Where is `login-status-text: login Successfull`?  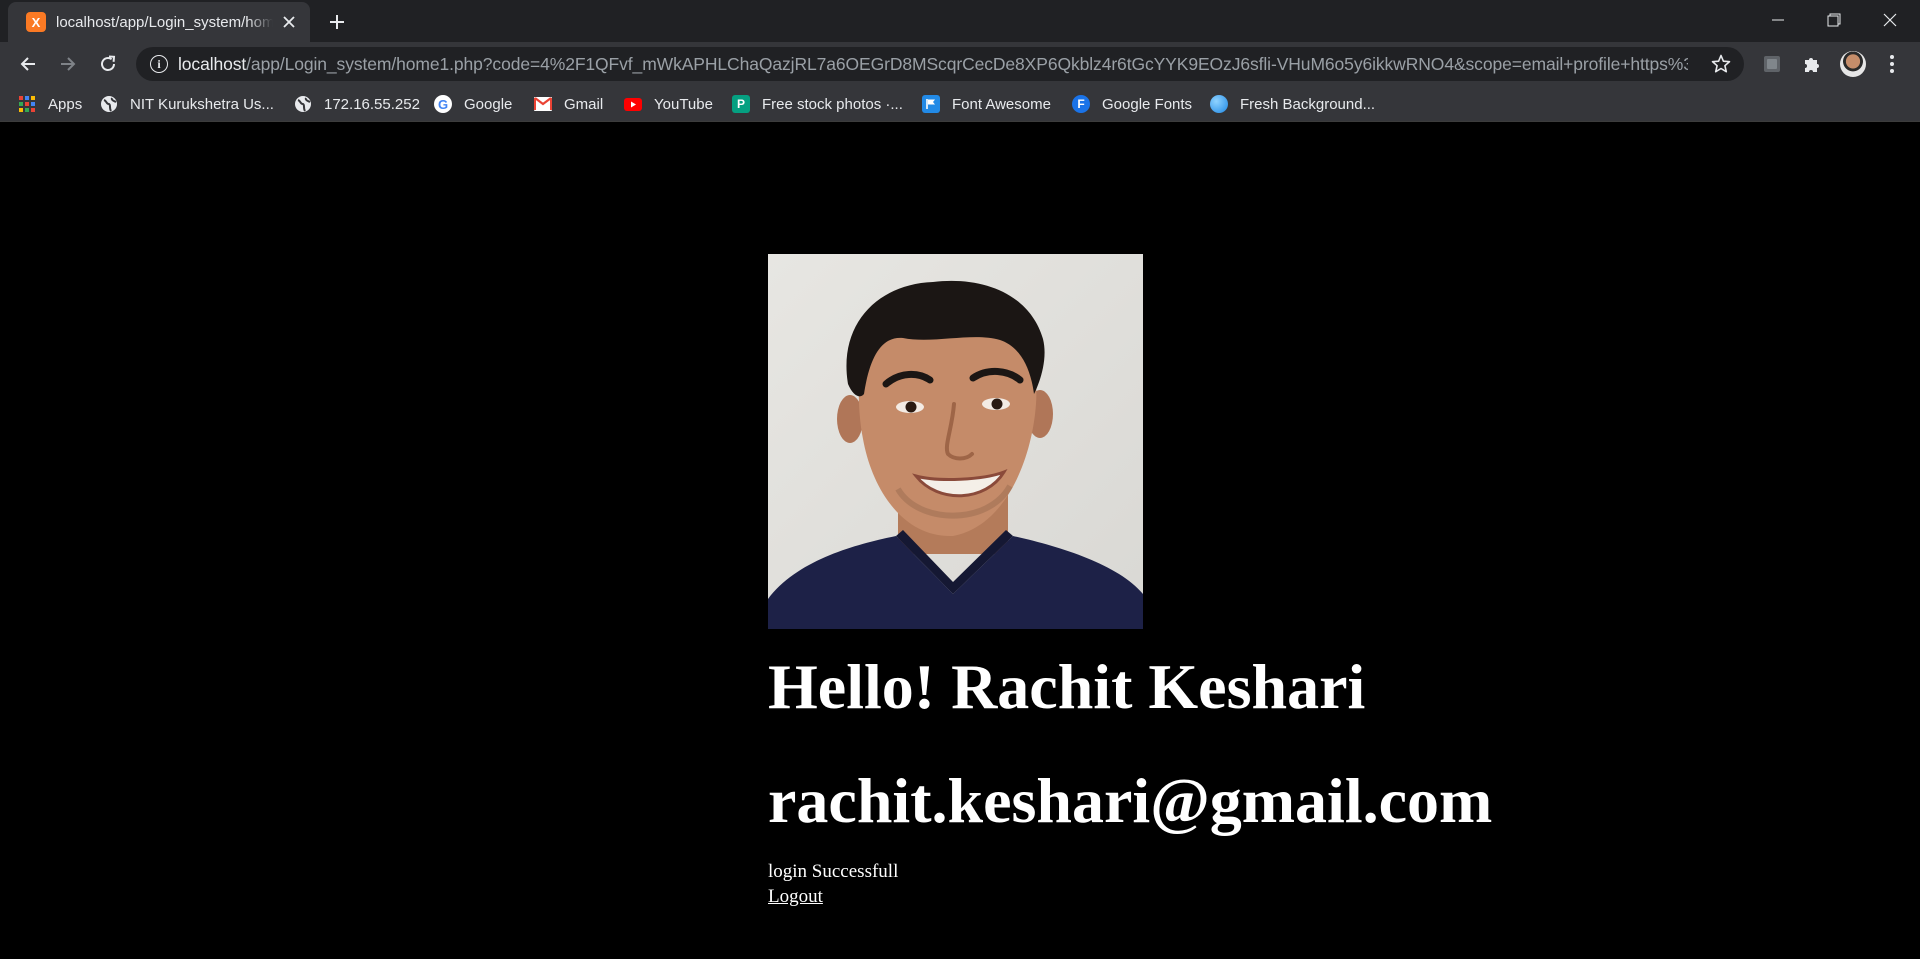 login-status-text: login Successfull is located at coordinates (833, 871).